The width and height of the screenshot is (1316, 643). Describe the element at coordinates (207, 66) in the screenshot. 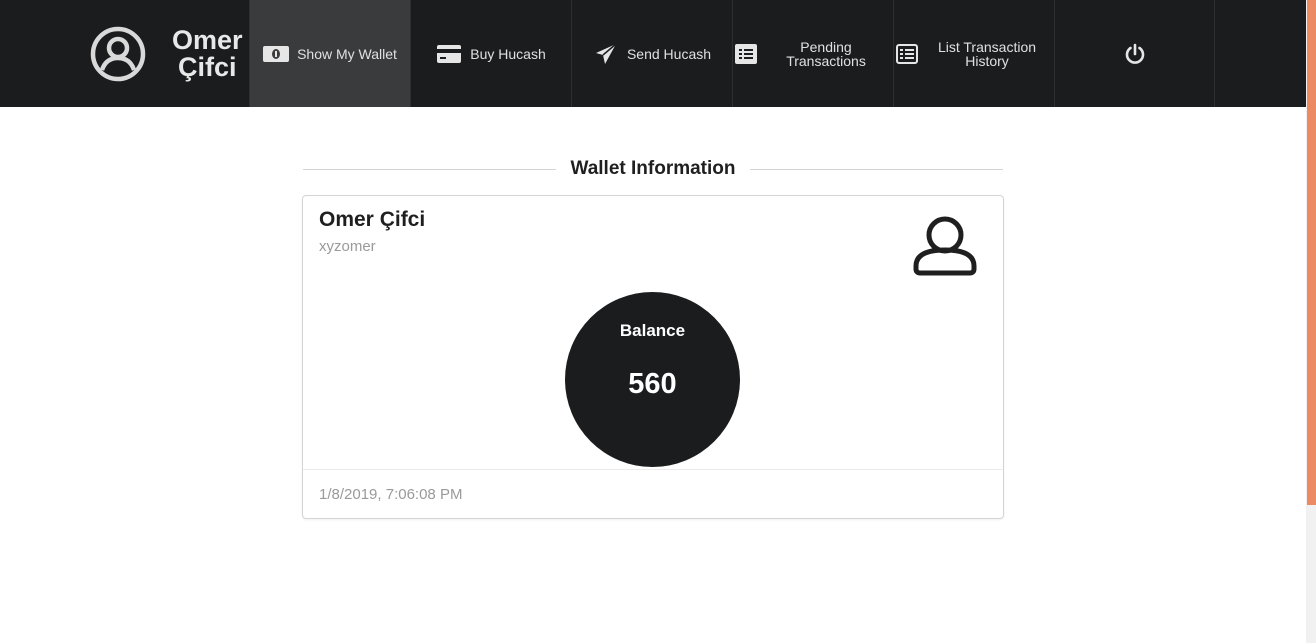

I see `user-last-name: Çifci` at that location.